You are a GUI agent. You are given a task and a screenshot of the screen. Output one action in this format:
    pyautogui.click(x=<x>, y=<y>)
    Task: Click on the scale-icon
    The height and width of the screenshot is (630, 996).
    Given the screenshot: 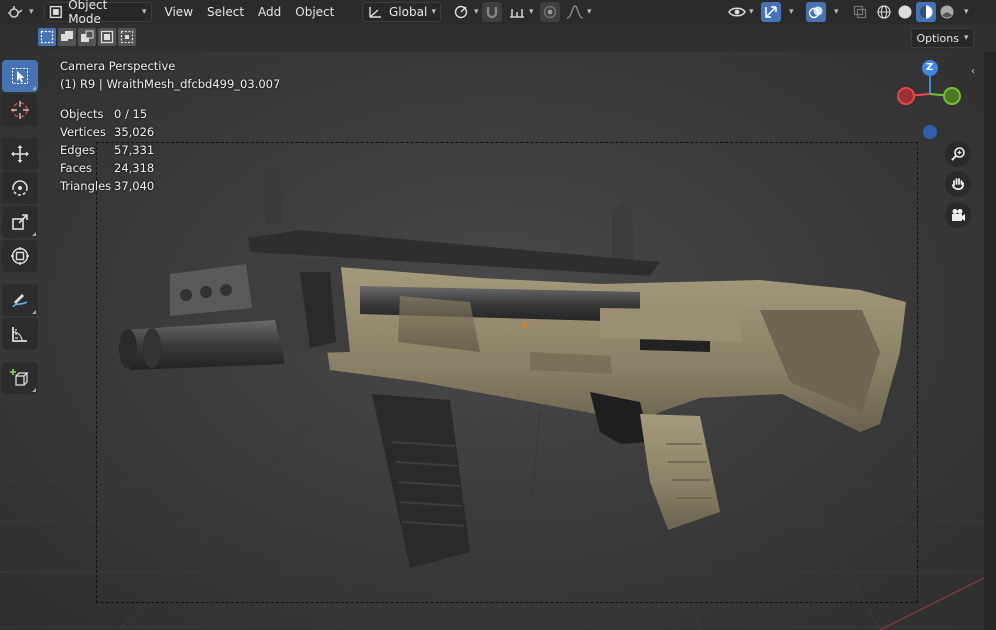 What is the action you would take?
    pyautogui.click(x=20, y=222)
    